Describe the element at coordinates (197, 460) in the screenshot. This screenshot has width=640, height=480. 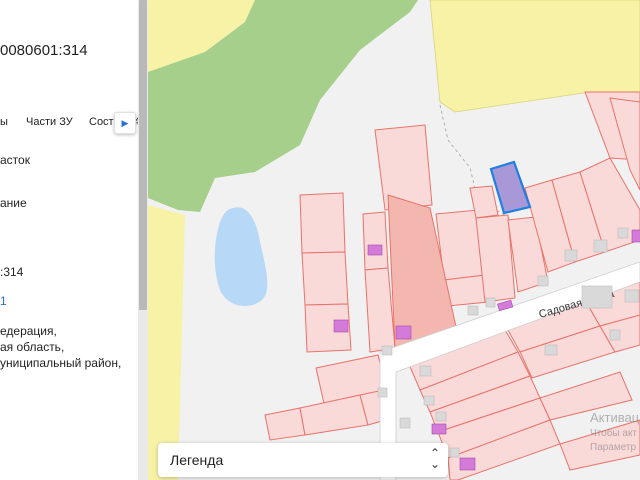
I see `legend-label: Легенда` at that location.